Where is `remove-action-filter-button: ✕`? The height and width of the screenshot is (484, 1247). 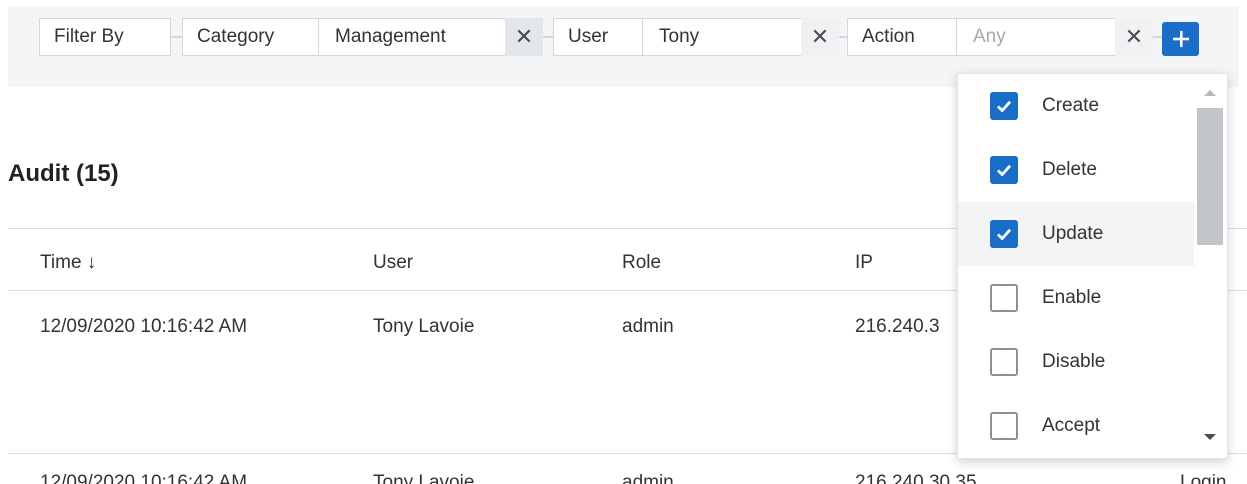 remove-action-filter-button: ✕ is located at coordinates (1134, 37).